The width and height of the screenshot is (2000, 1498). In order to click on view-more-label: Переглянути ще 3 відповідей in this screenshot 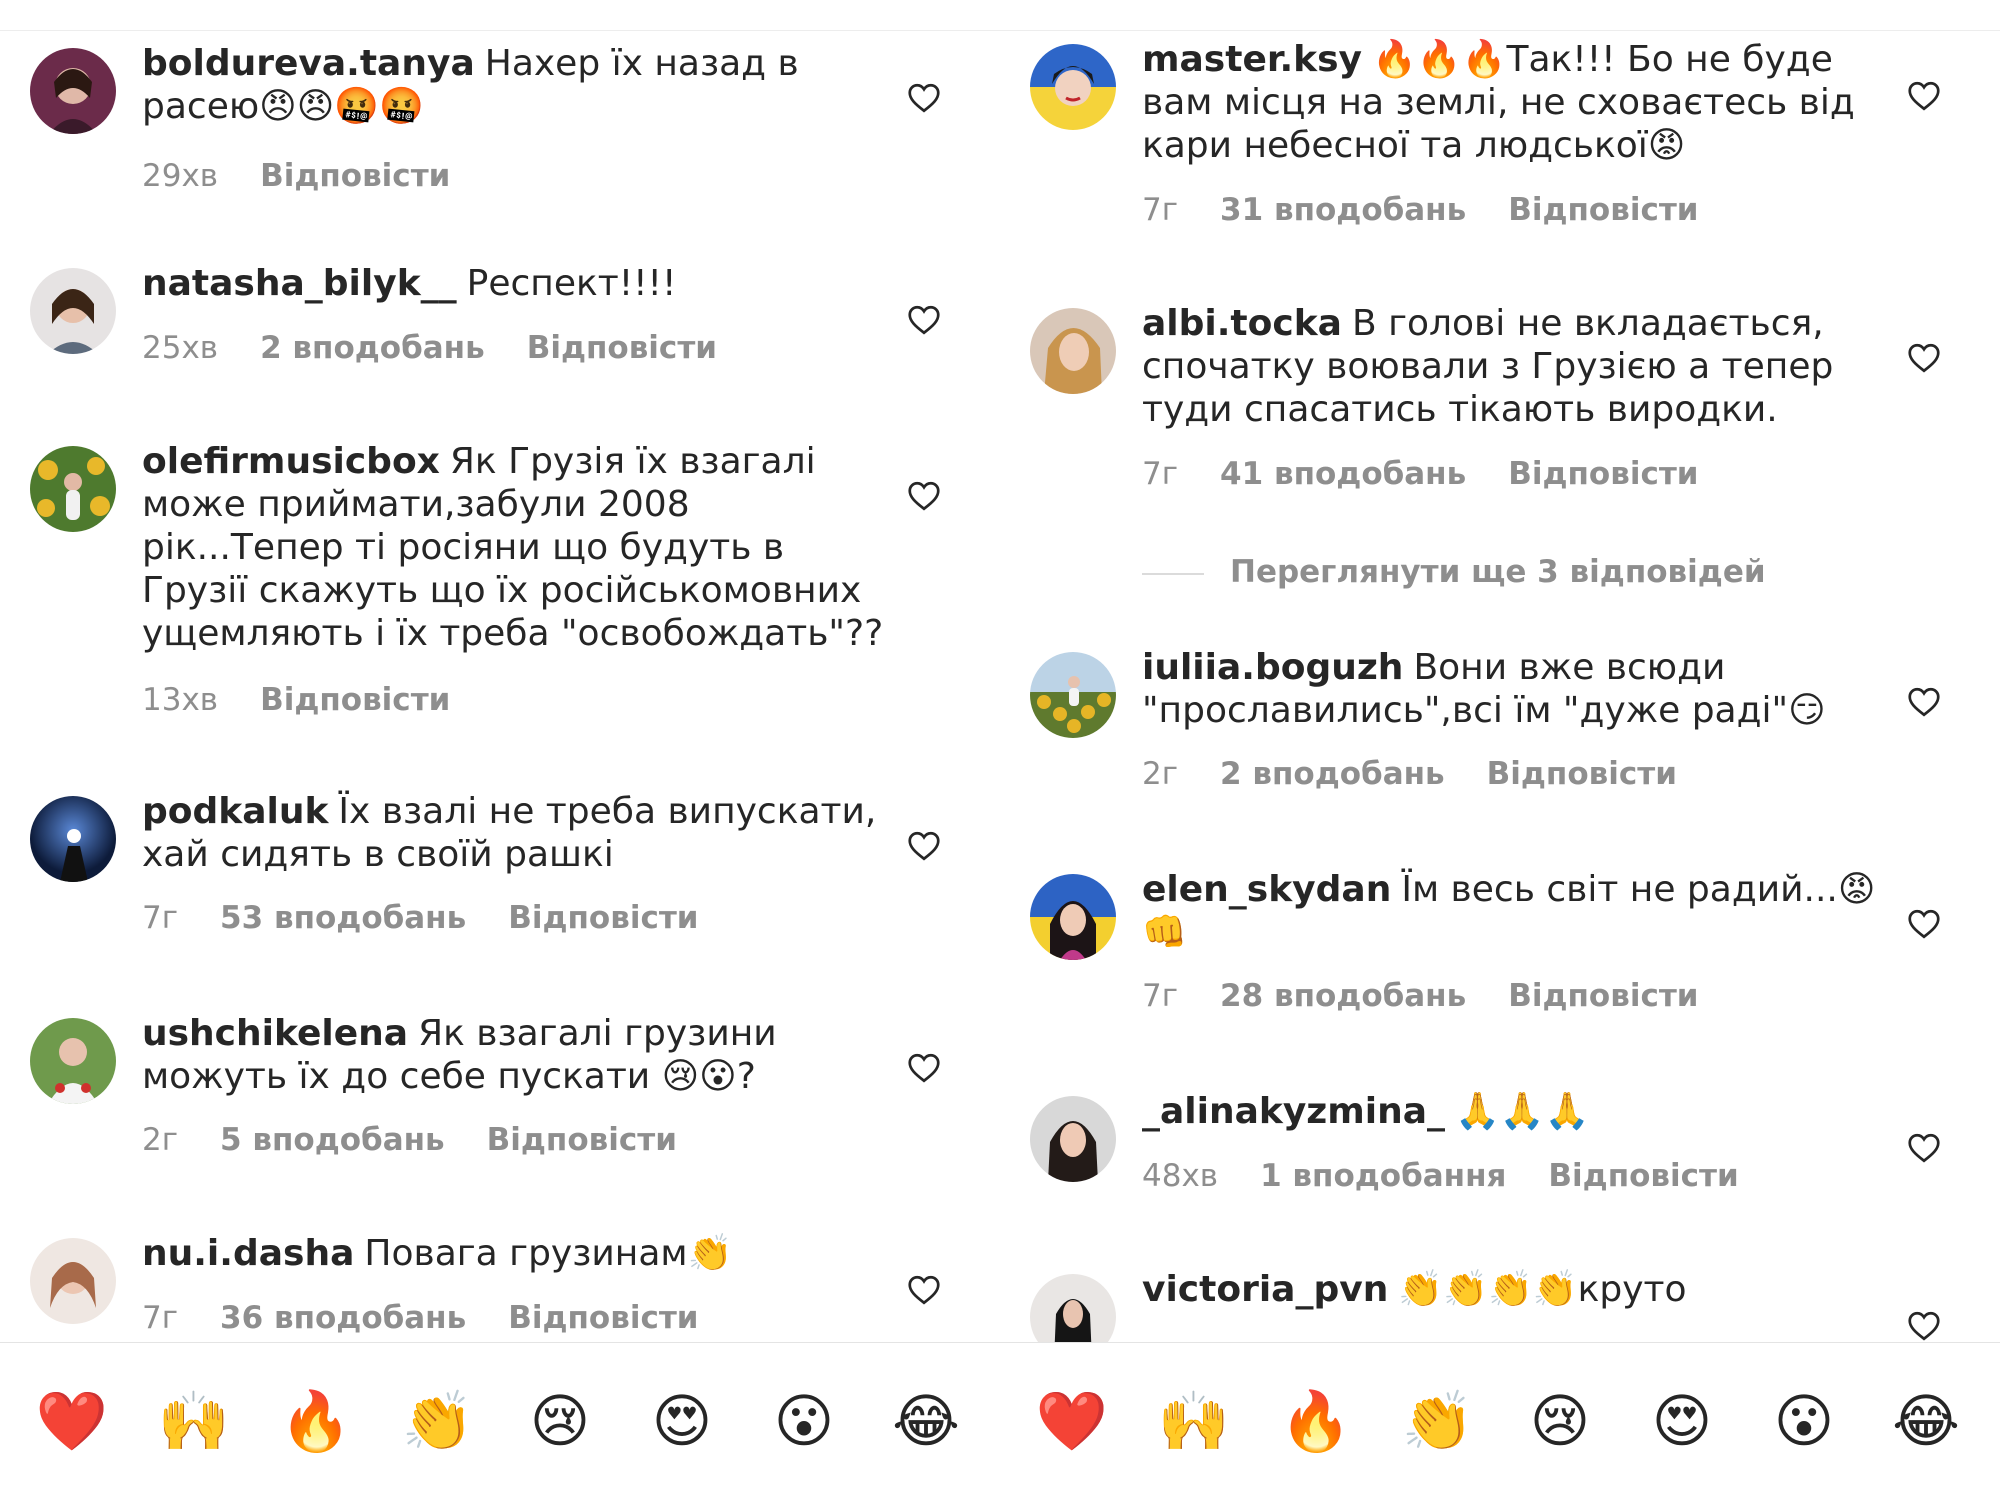, I will do `click(1498, 572)`.